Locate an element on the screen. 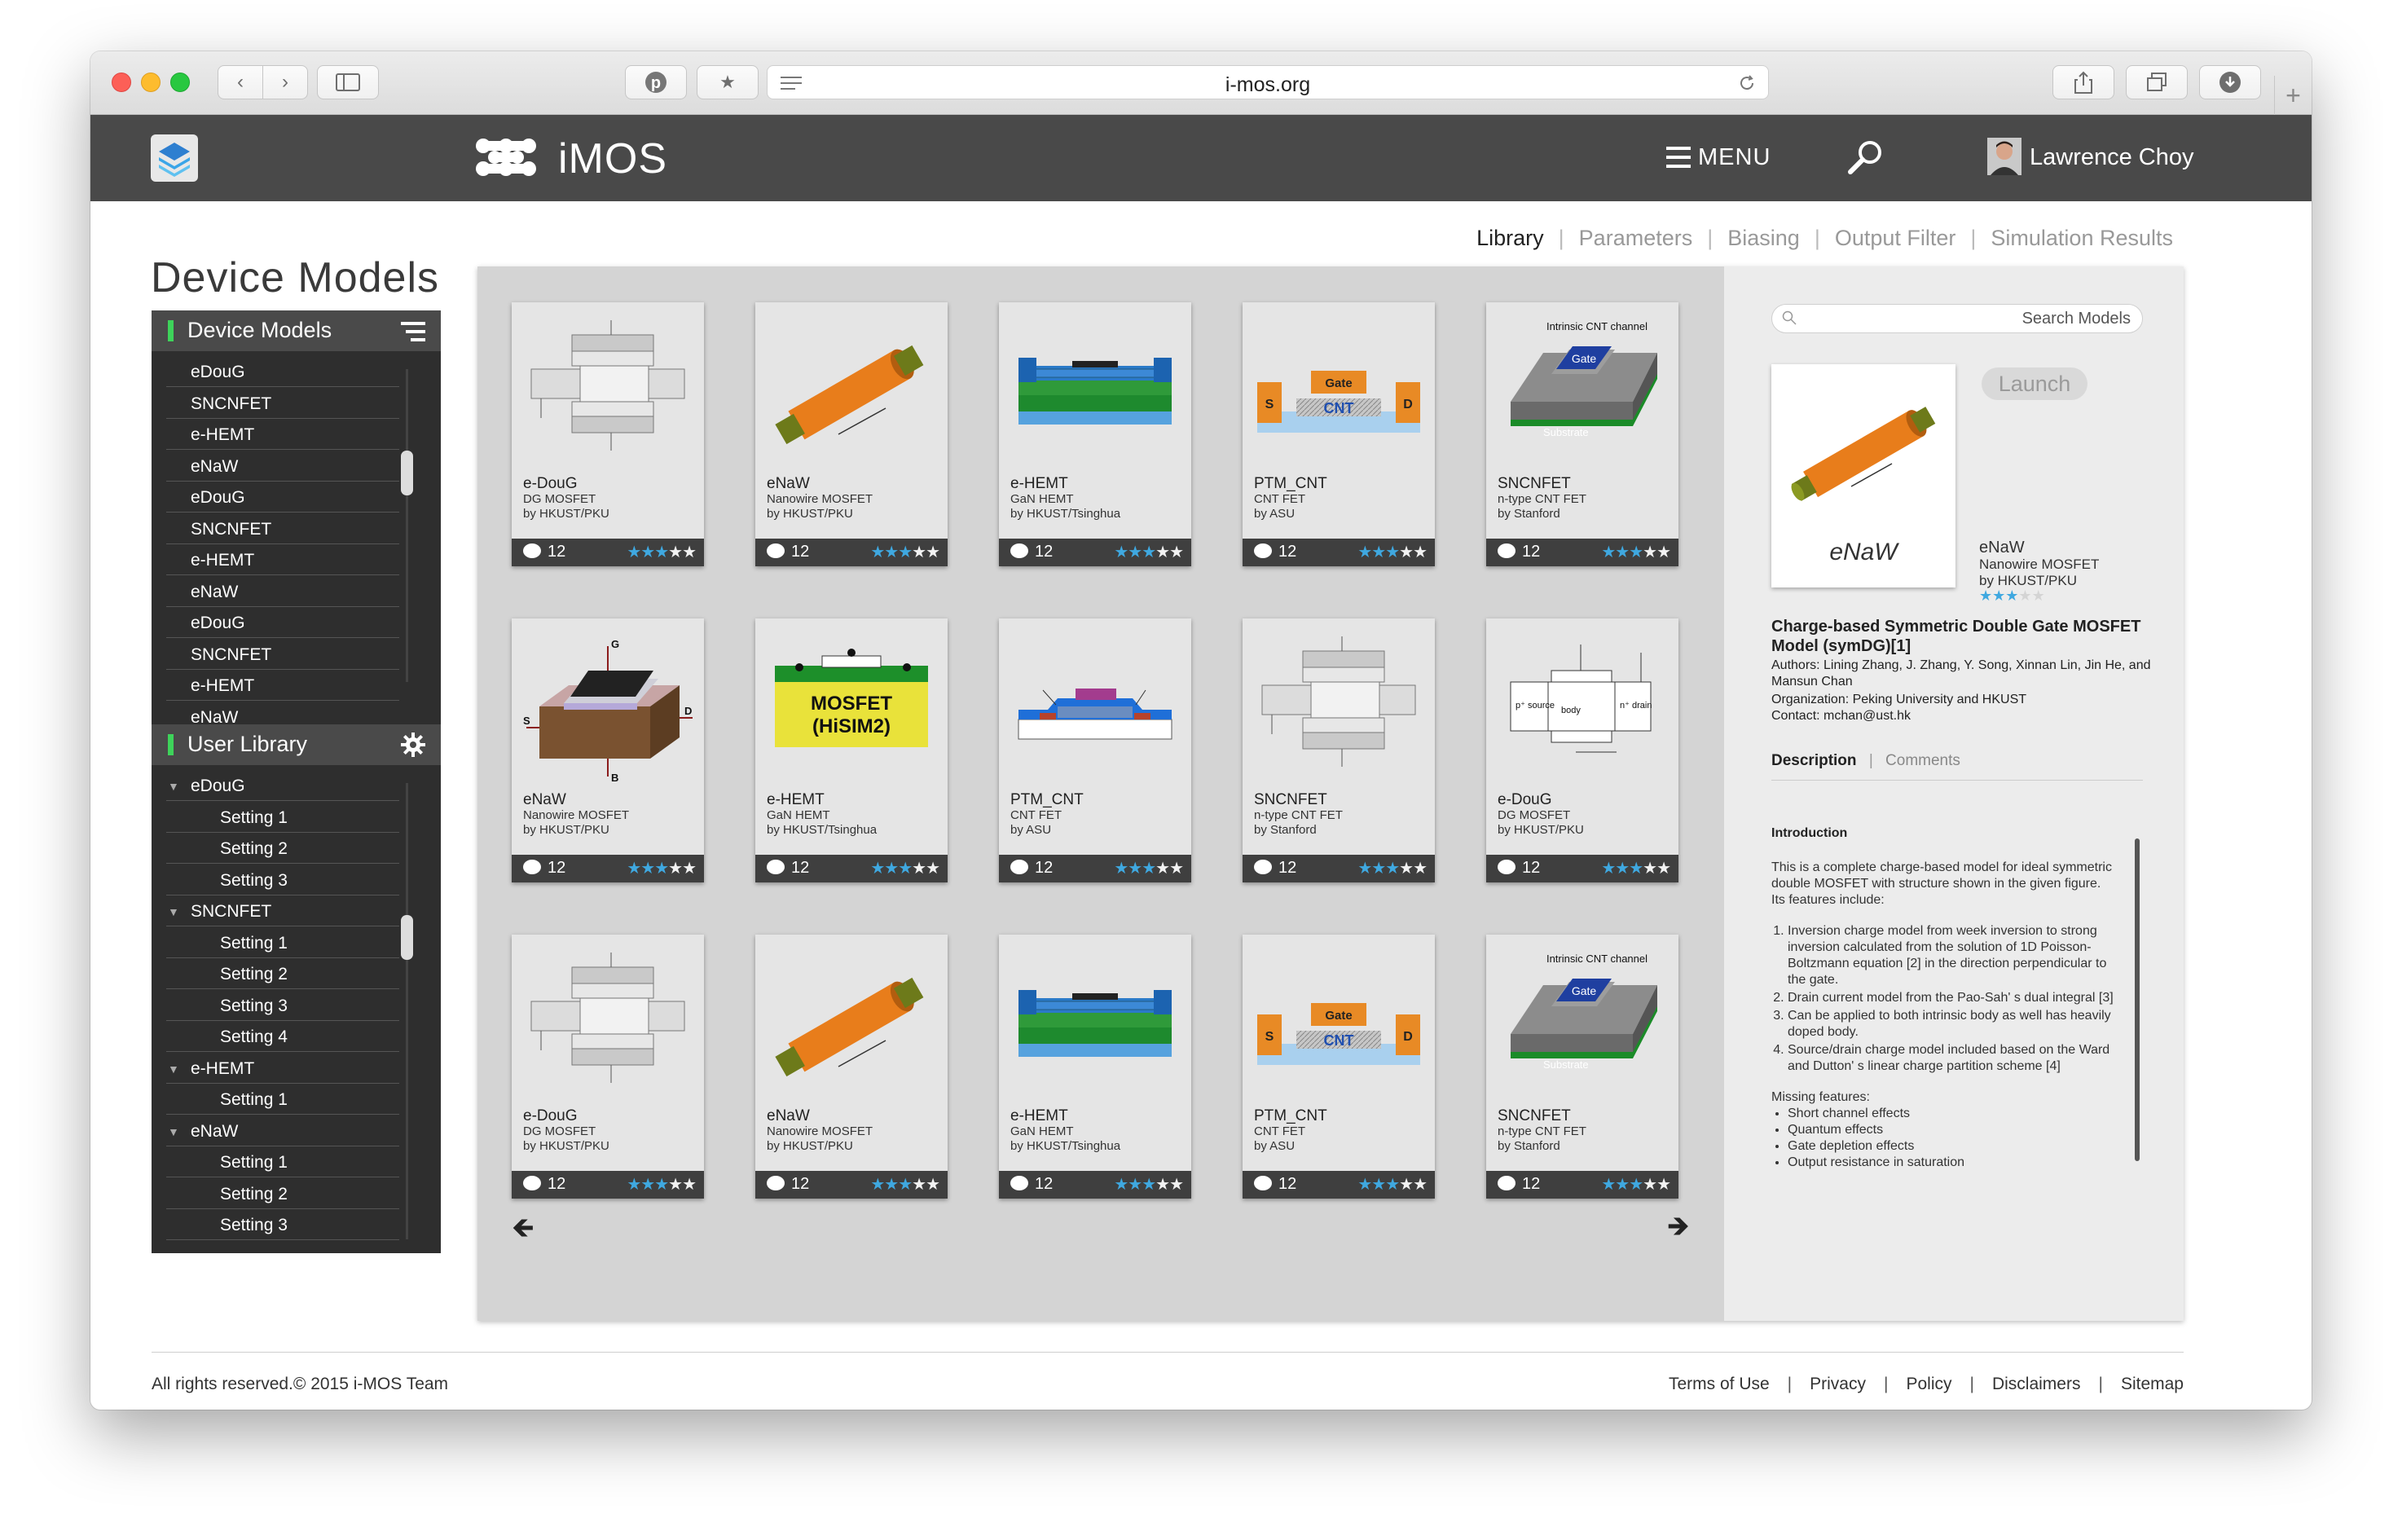 The image size is (2402, 1540). sidebar-toggle-button is located at coordinates (348, 82).